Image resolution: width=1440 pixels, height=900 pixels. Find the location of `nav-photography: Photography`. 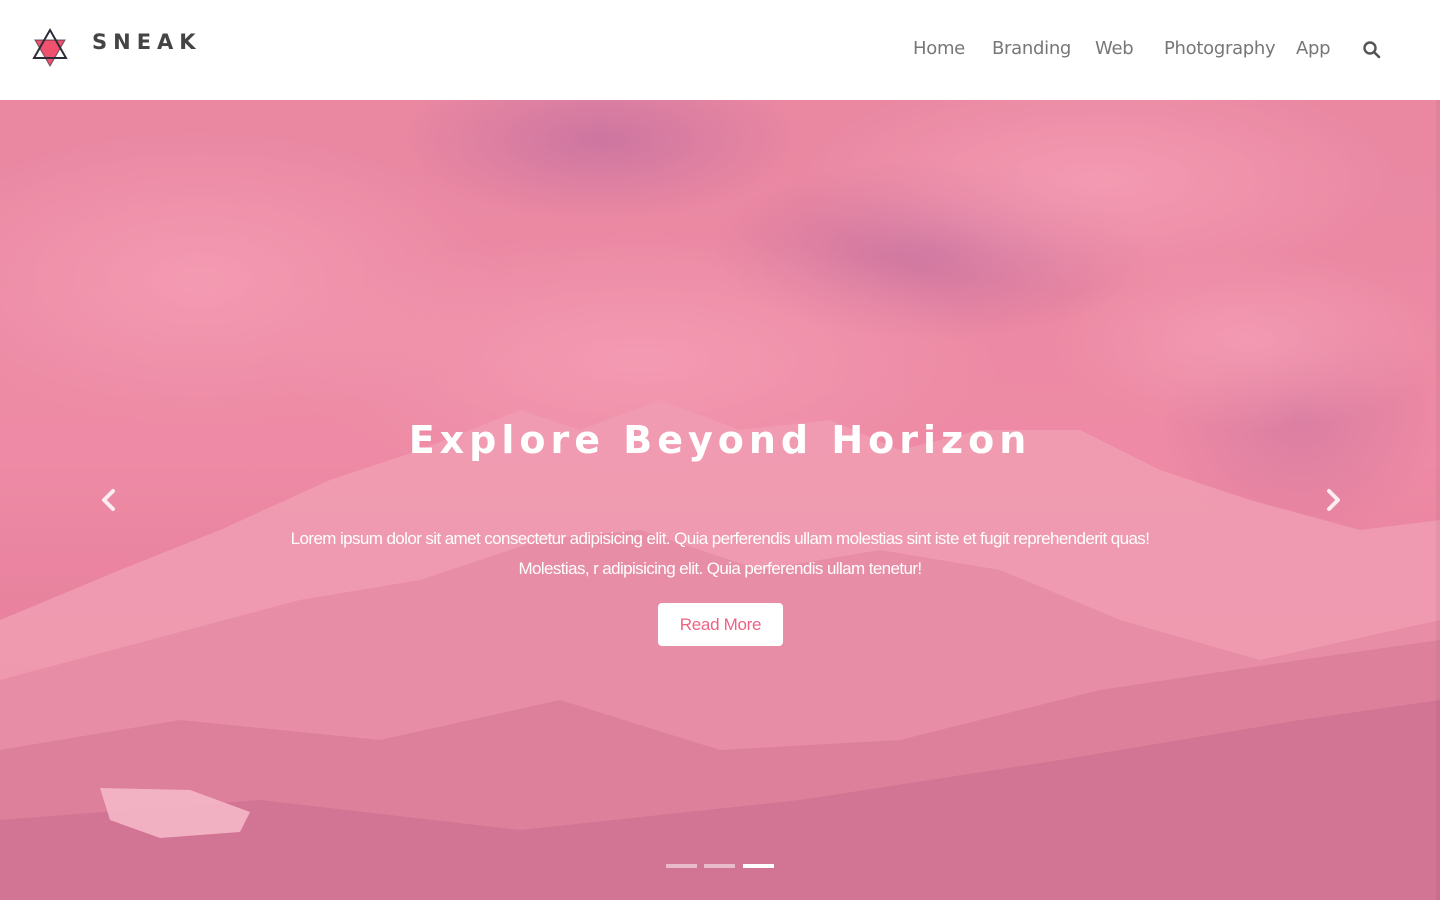

nav-photography: Photography is located at coordinates (1220, 48).